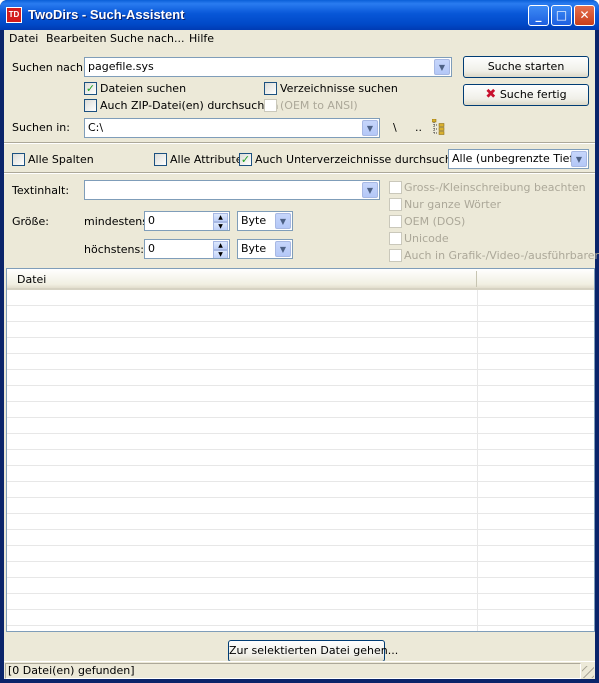 This screenshot has height=683, width=599. Describe the element at coordinates (270, 105) in the screenshot. I see `oem-ansi-checkbox` at that location.